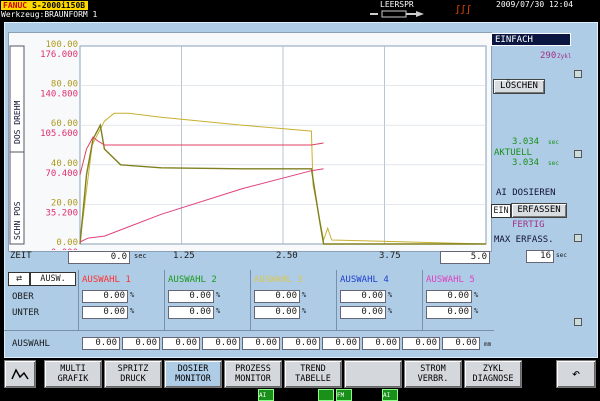 This screenshot has height=401, width=600. I want to click on y-tick-red-0: 176.000, so click(59, 55).